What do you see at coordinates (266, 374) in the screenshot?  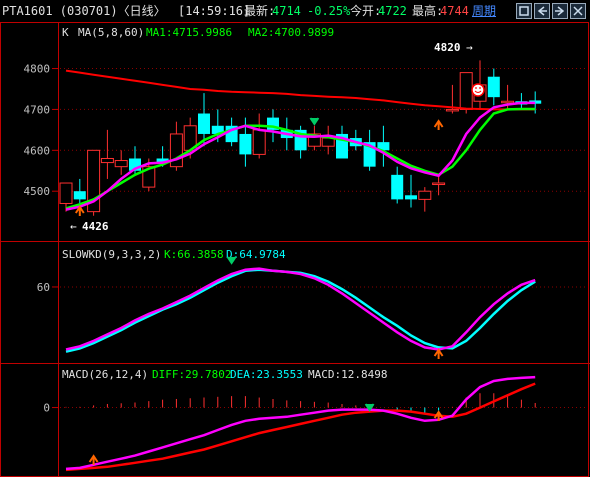 I see `macd-legend-dea: DEA:23.3553` at bounding box center [266, 374].